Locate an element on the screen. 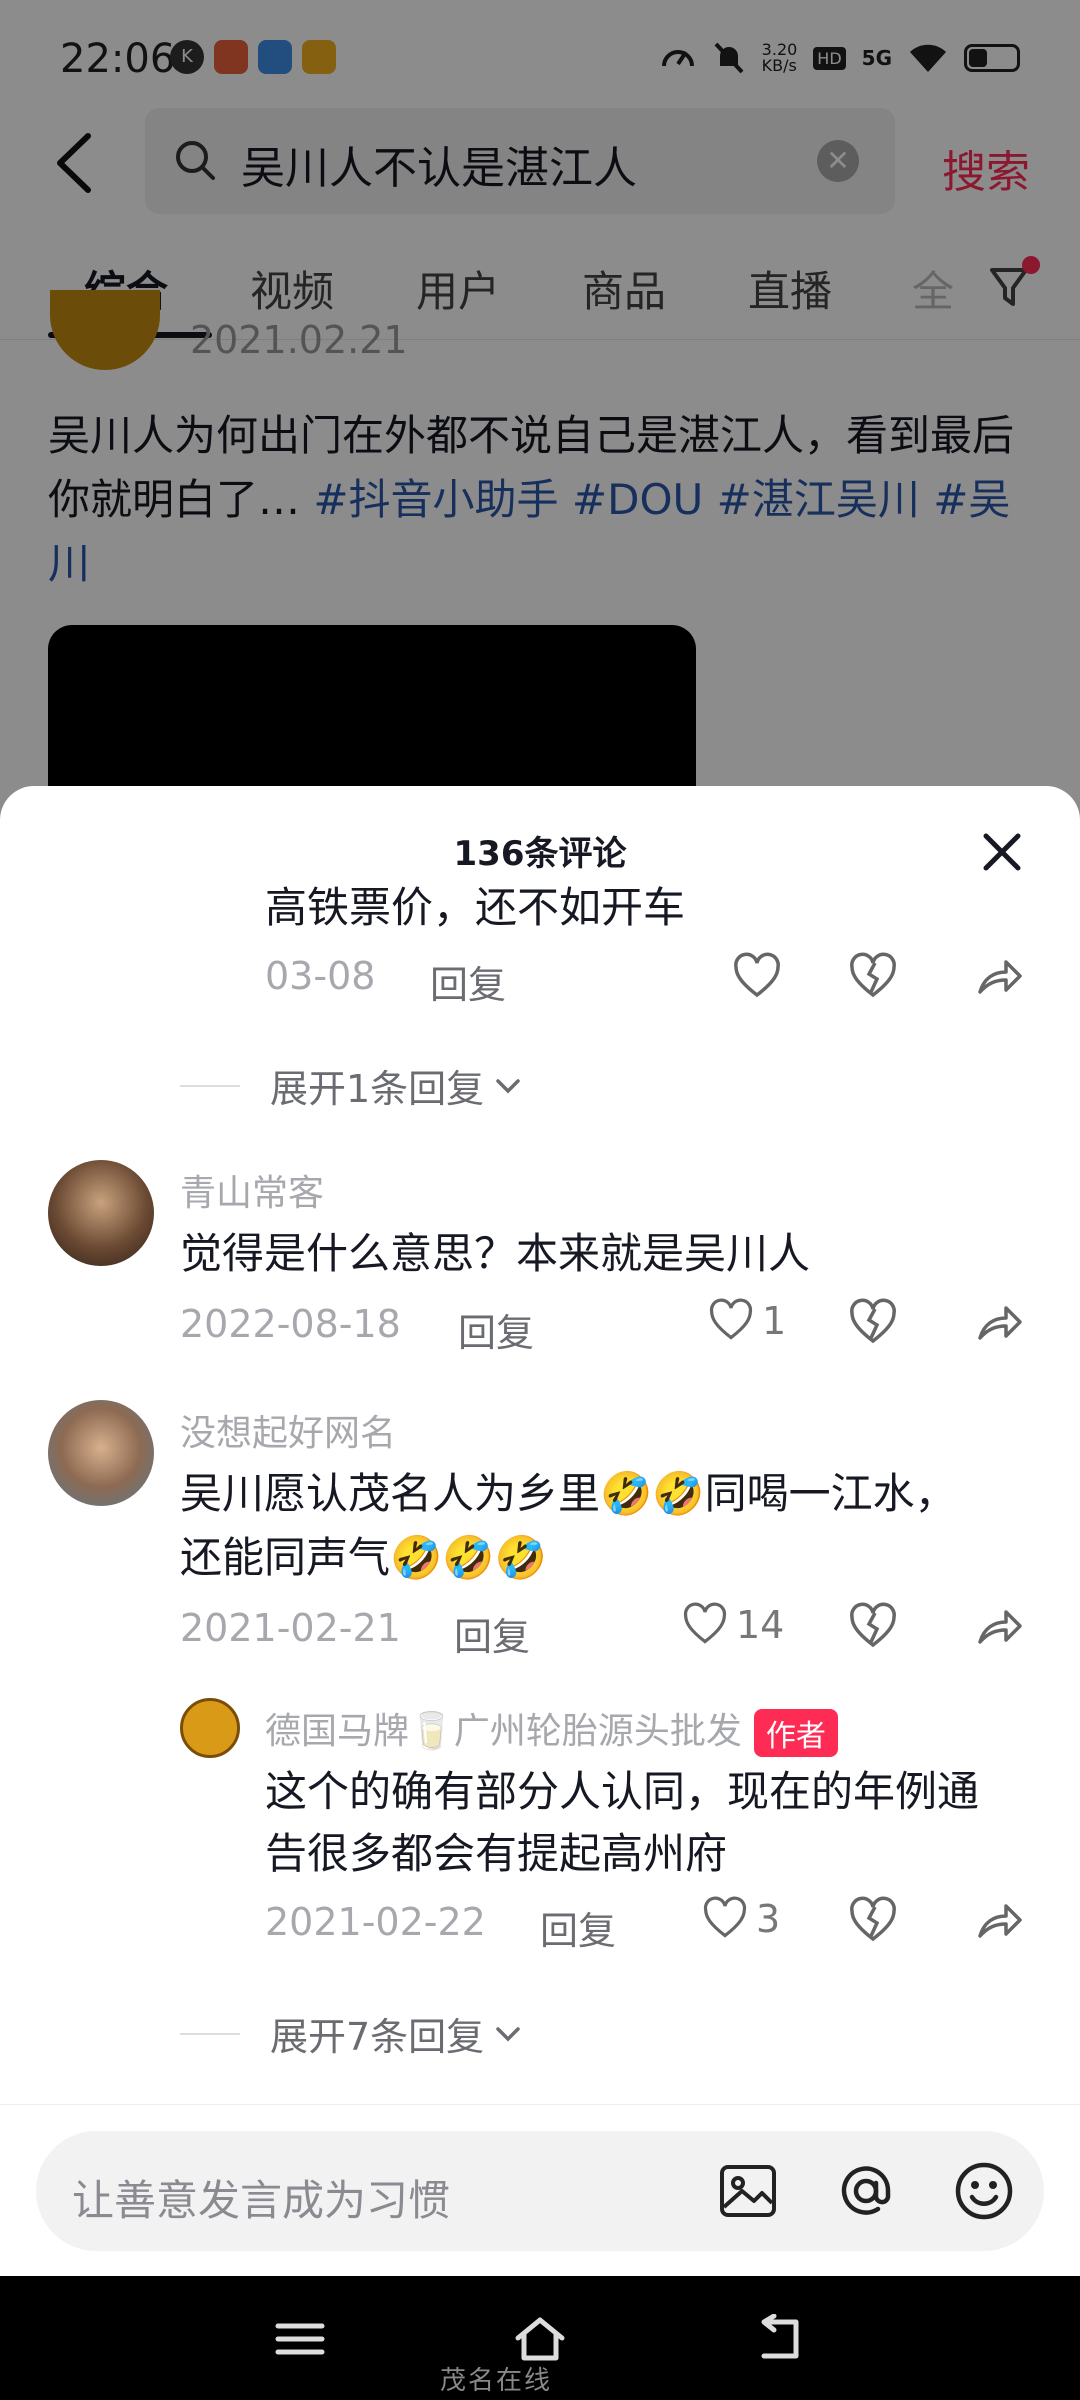 The width and height of the screenshot is (1080, 2400). comment-text: 觉得是什么意思？本来就是吴川人 is located at coordinates (495, 1253).